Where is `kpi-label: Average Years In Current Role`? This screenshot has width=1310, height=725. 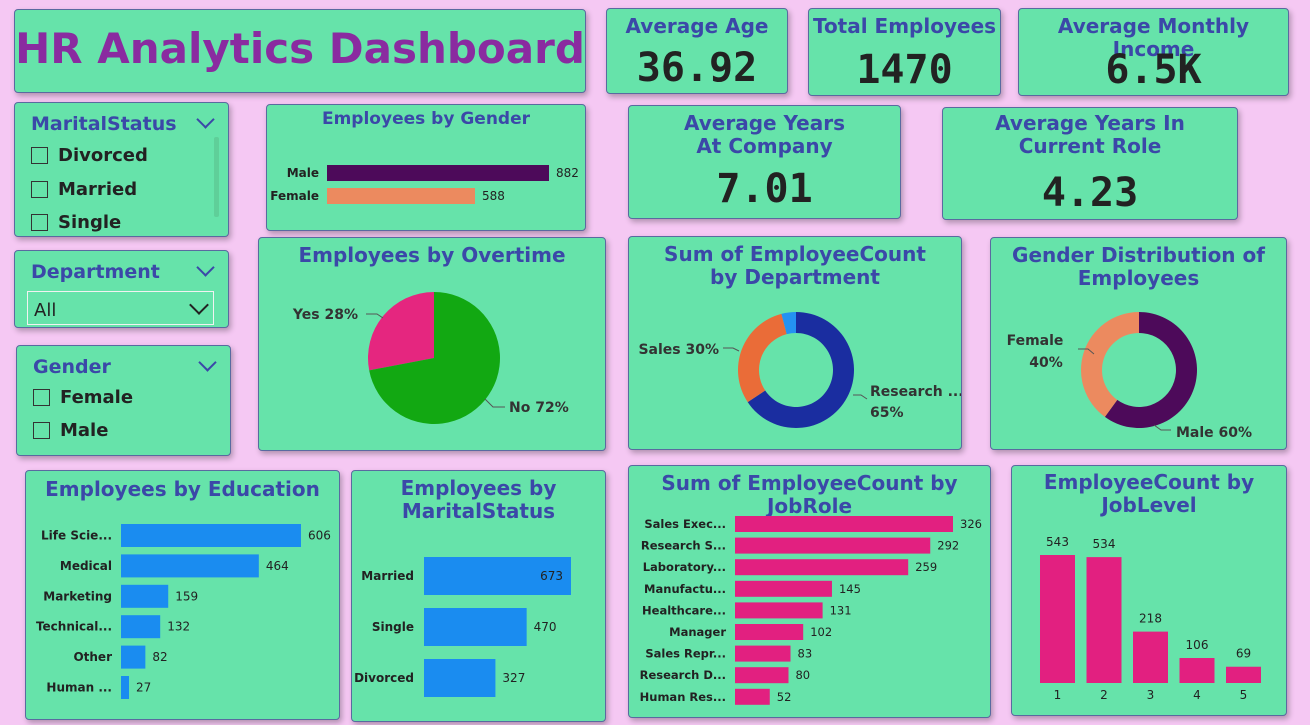 kpi-label: Average Years In Current Role is located at coordinates (1090, 134).